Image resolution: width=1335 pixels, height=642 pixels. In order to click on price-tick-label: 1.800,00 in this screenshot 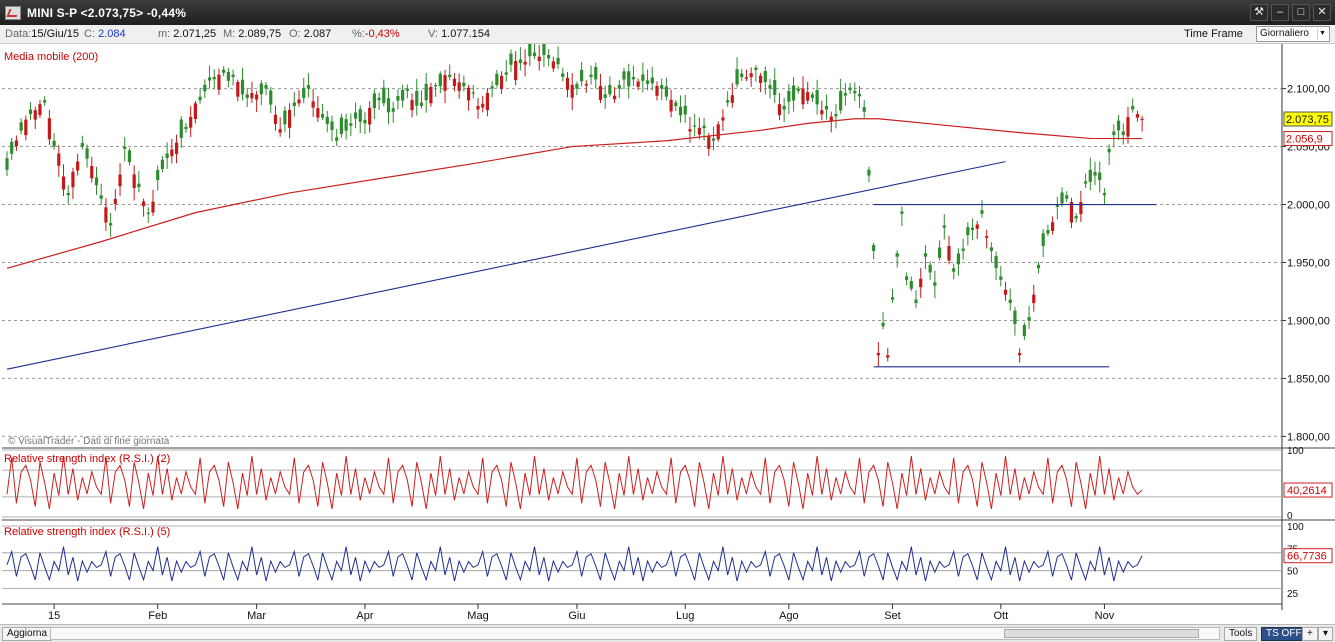, I will do `click(1308, 437)`.